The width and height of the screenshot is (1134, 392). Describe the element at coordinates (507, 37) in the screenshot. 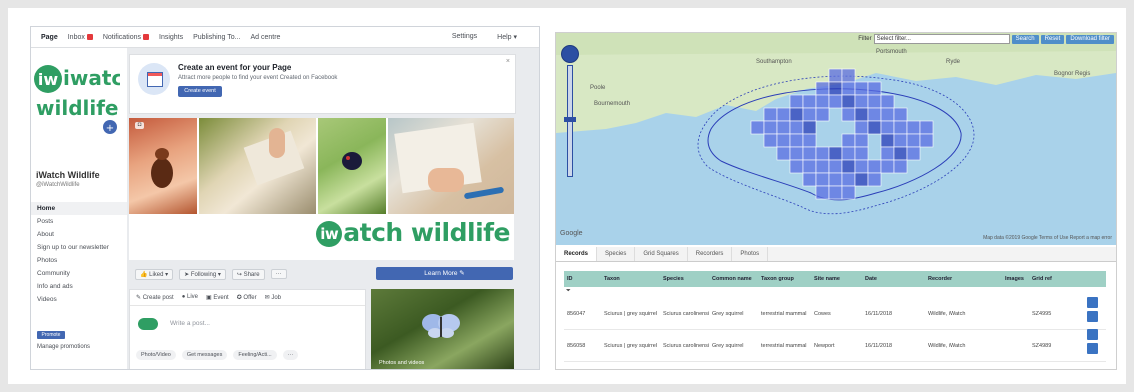

I see `help-link: Help ▾` at that location.